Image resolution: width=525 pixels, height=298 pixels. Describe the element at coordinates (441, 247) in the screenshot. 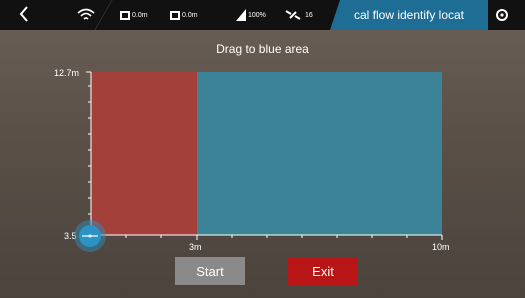

I see `x-end-label: 10m` at that location.